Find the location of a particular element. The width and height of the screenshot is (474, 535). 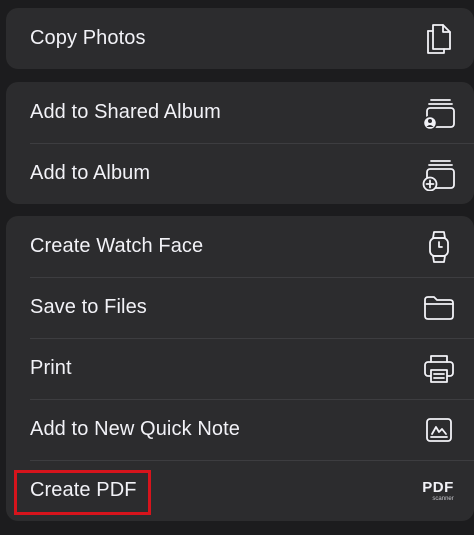

save-to-files-action: Save to Files is located at coordinates (240, 307).